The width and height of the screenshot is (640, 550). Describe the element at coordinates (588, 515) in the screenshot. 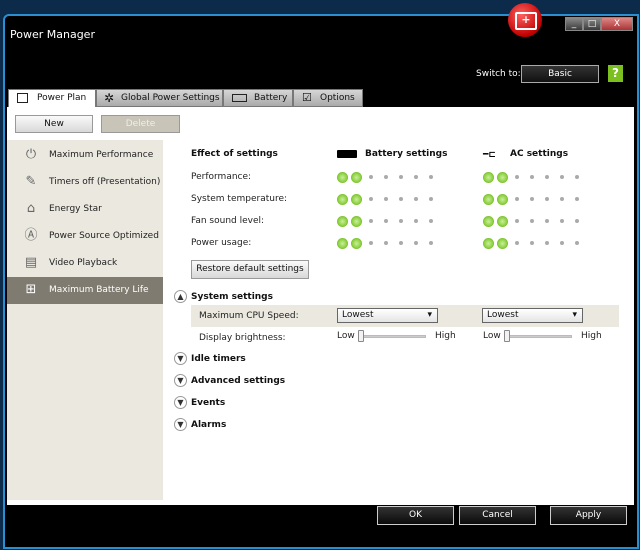

I see `apply-button: Apply` at that location.